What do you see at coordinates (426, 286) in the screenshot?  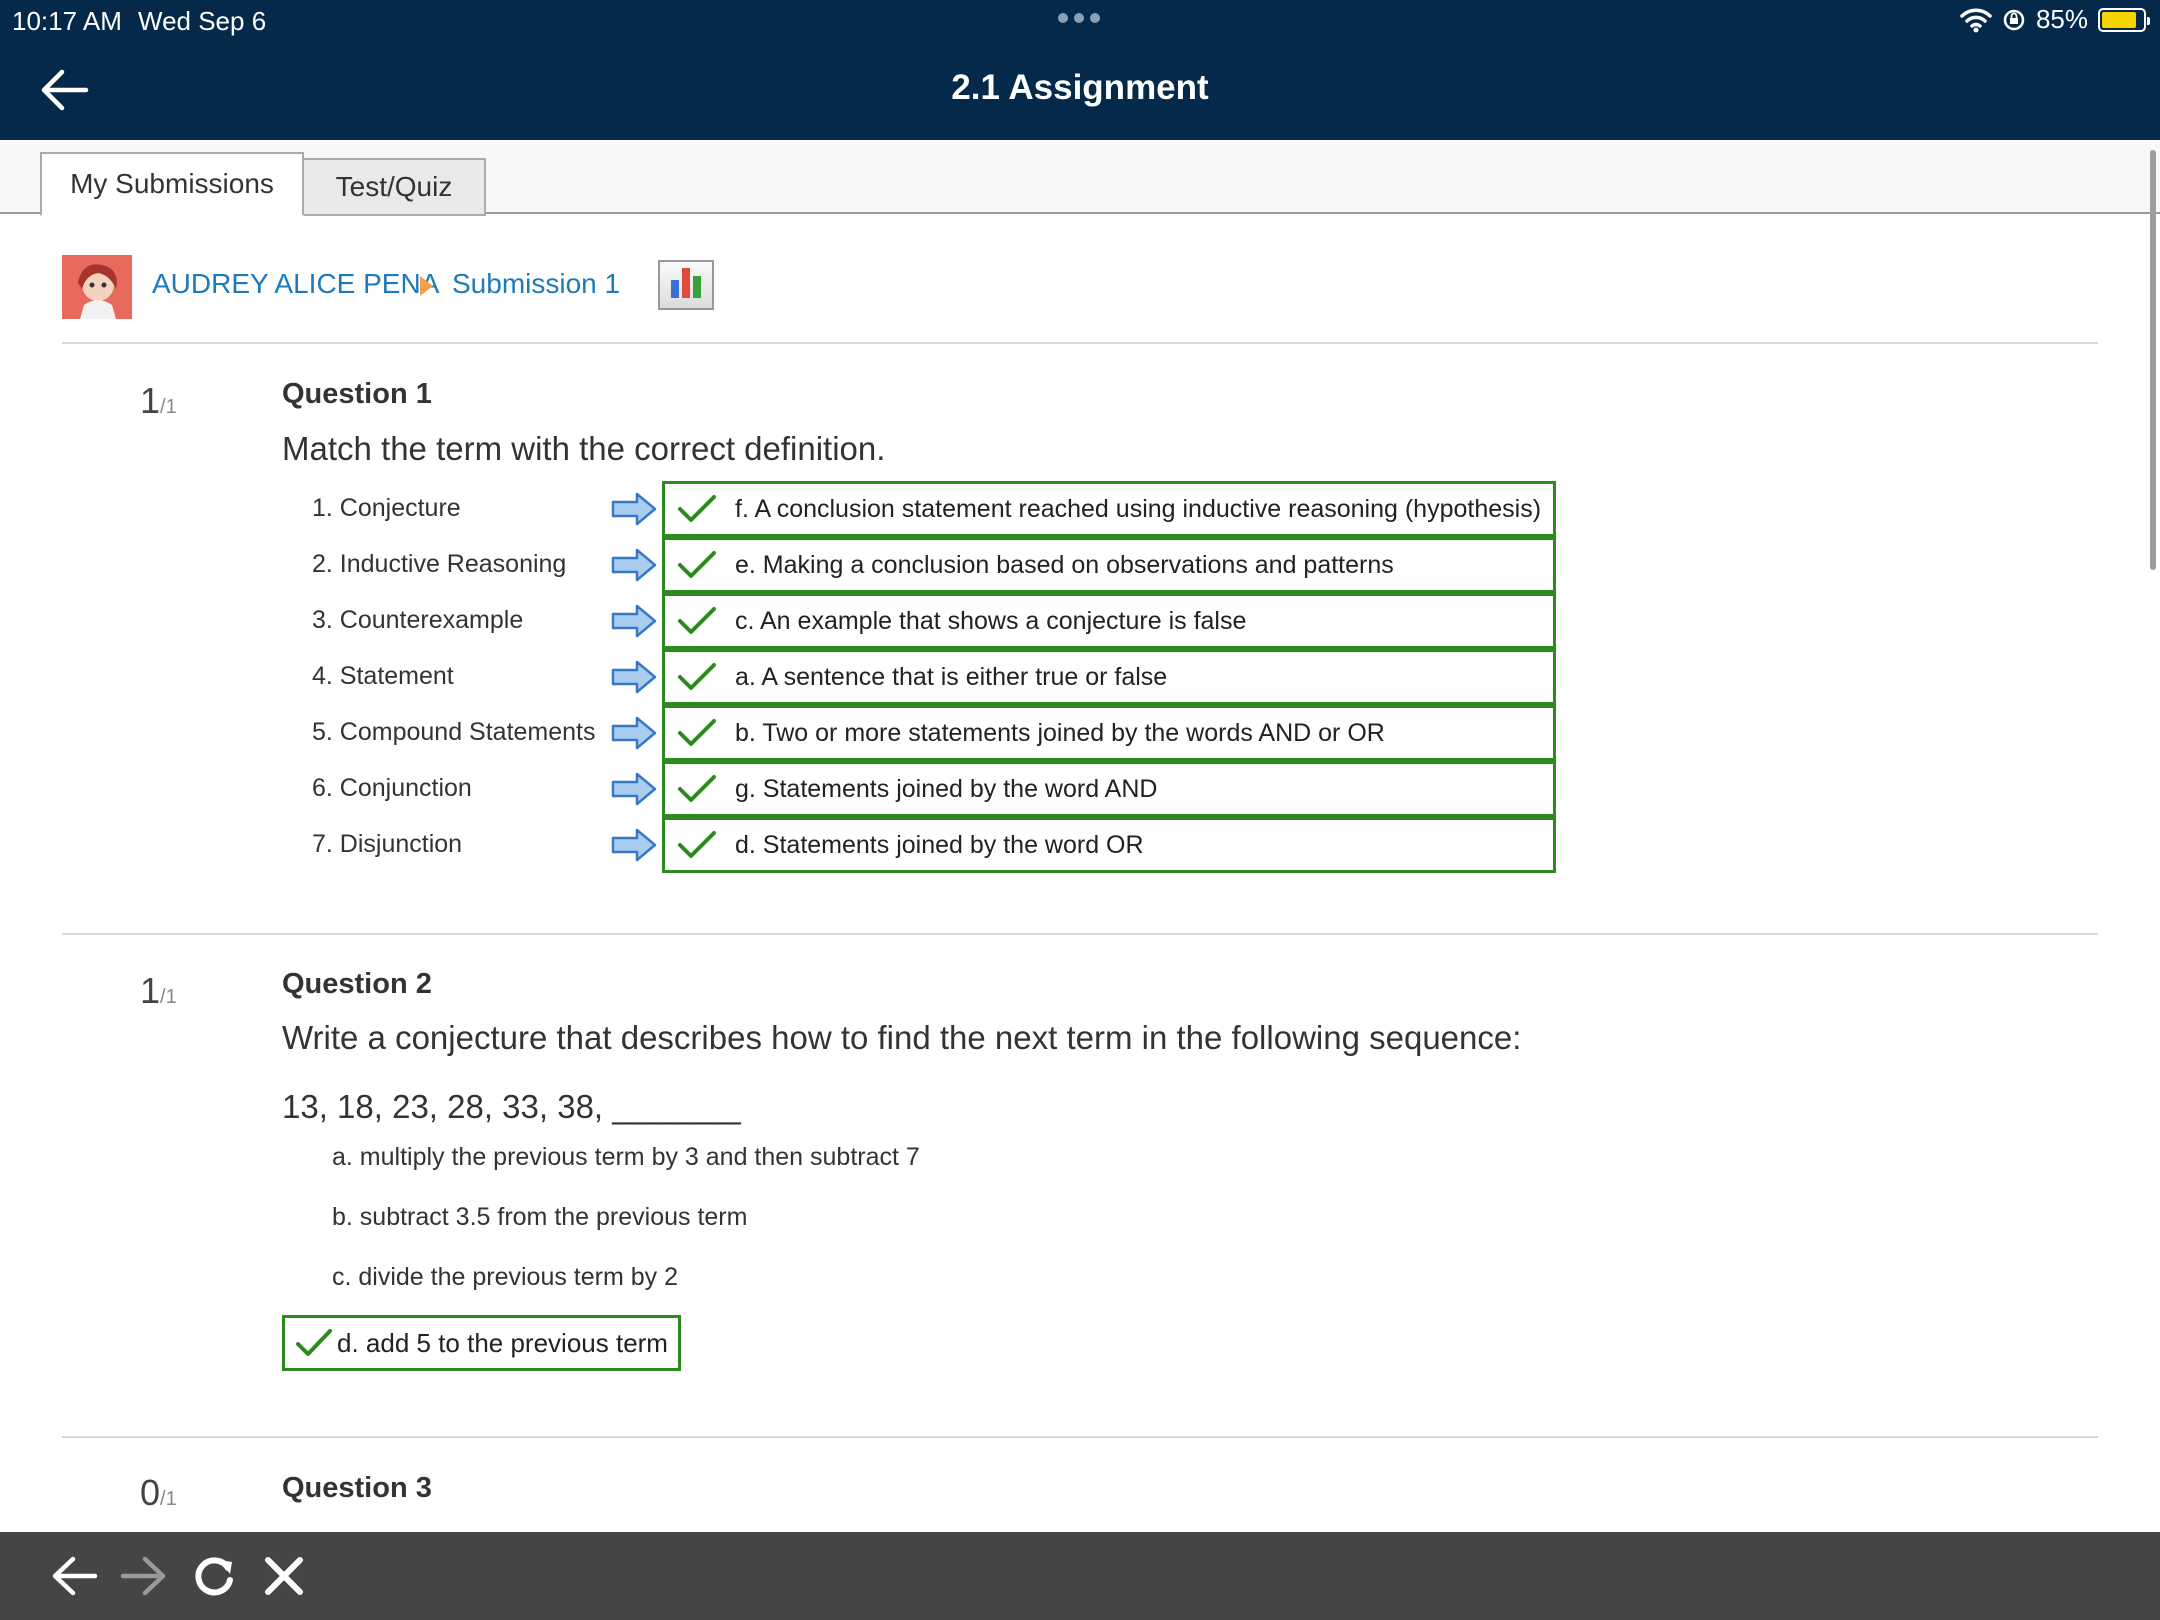 I see `breadcrumb-separator-icon` at bounding box center [426, 286].